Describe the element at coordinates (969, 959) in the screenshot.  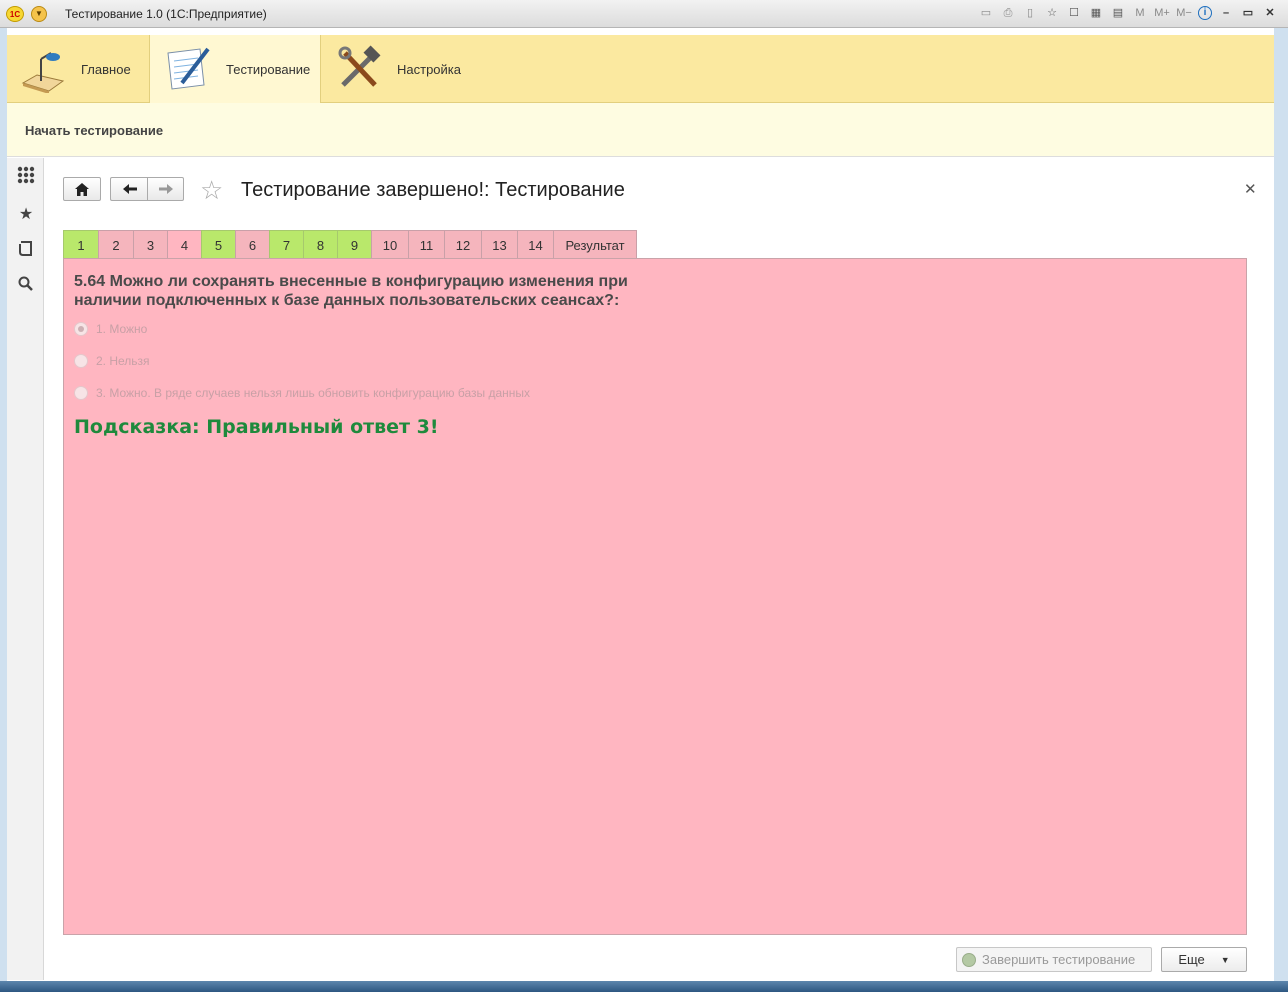
I see `finish-check-icon` at that location.